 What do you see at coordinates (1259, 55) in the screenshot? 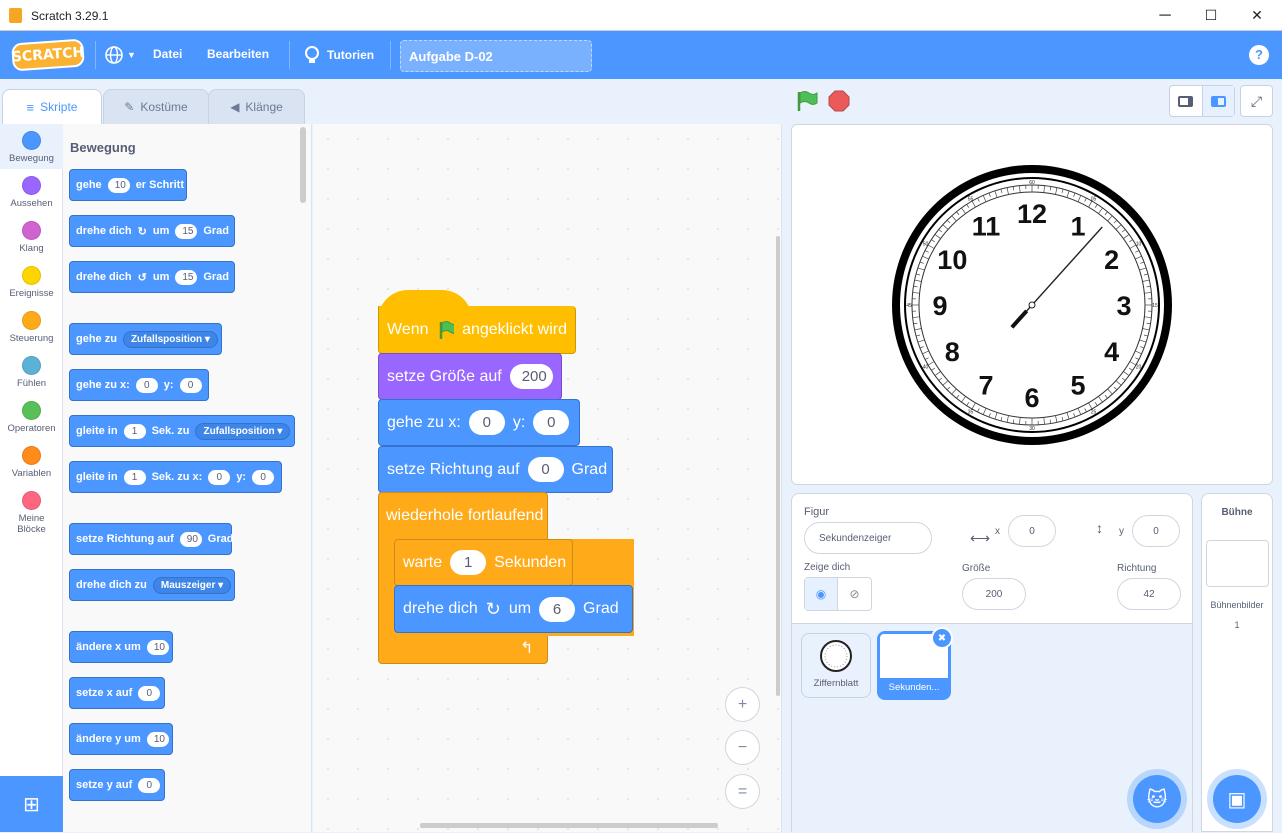
I see `help-icon: ?` at bounding box center [1259, 55].